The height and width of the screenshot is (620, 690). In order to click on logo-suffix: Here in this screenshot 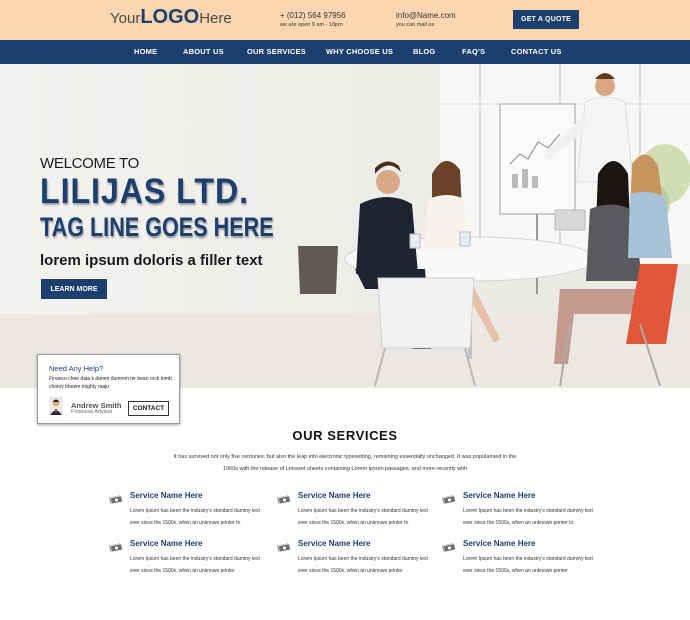, I will do `click(215, 18)`.